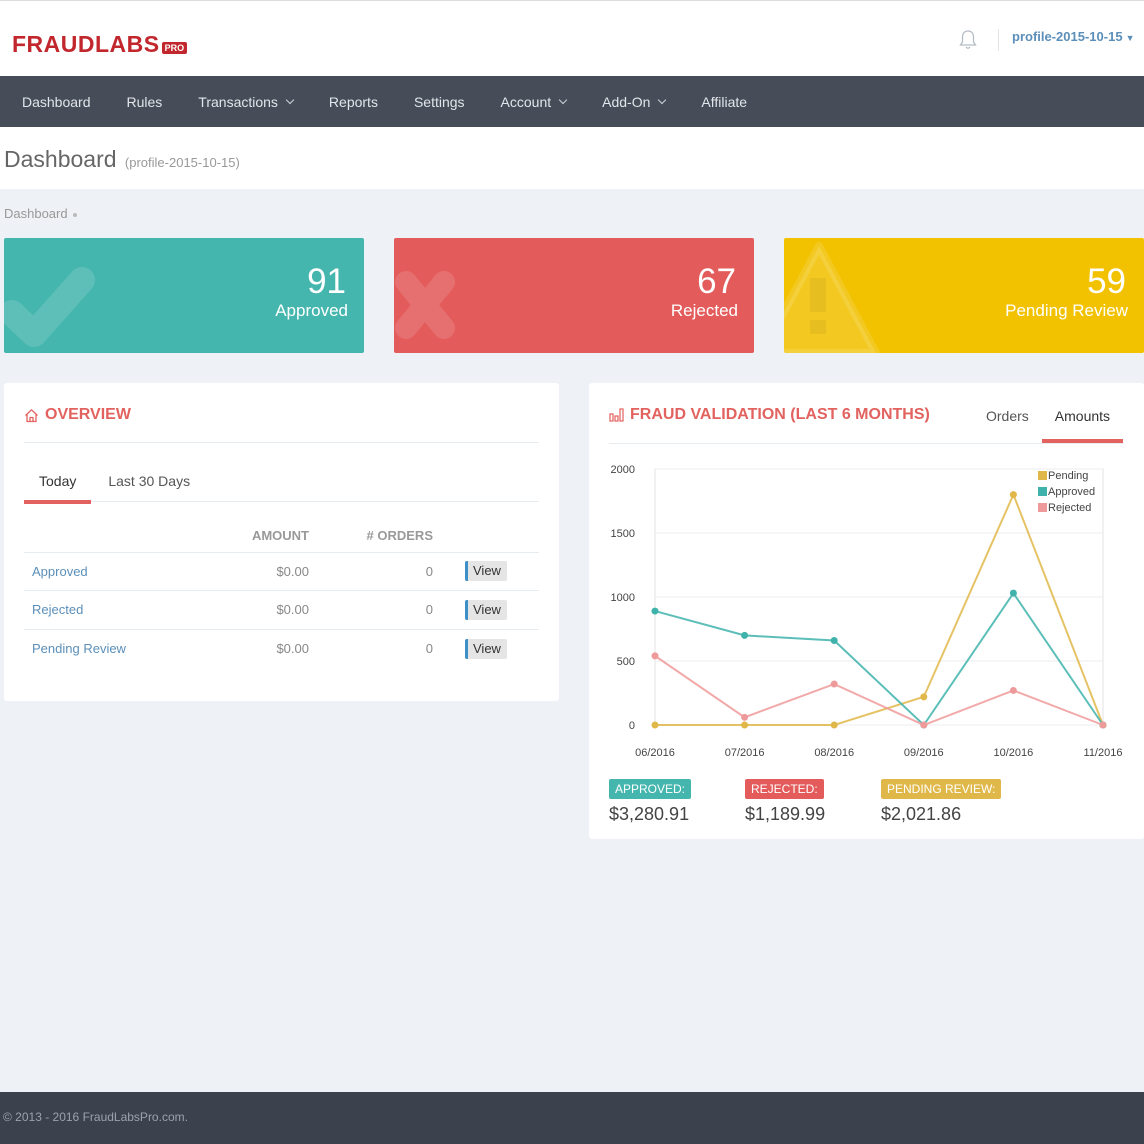 The image size is (1144, 1144). I want to click on table-row: Approved $0.00 0 View, so click(281, 571).